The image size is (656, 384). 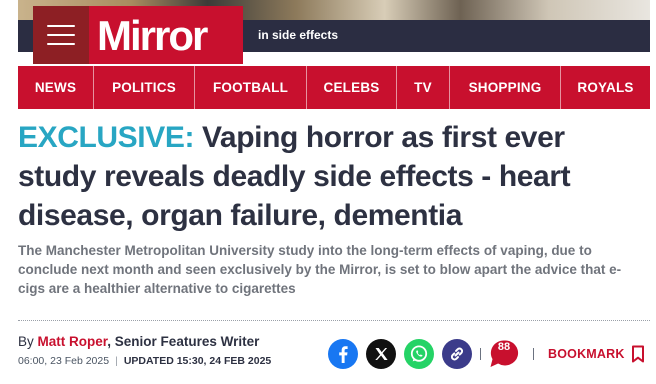 What do you see at coordinates (423, 87) in the screenshot?
I see `nav-item-tv: TV` at bounding box center [423, 87].